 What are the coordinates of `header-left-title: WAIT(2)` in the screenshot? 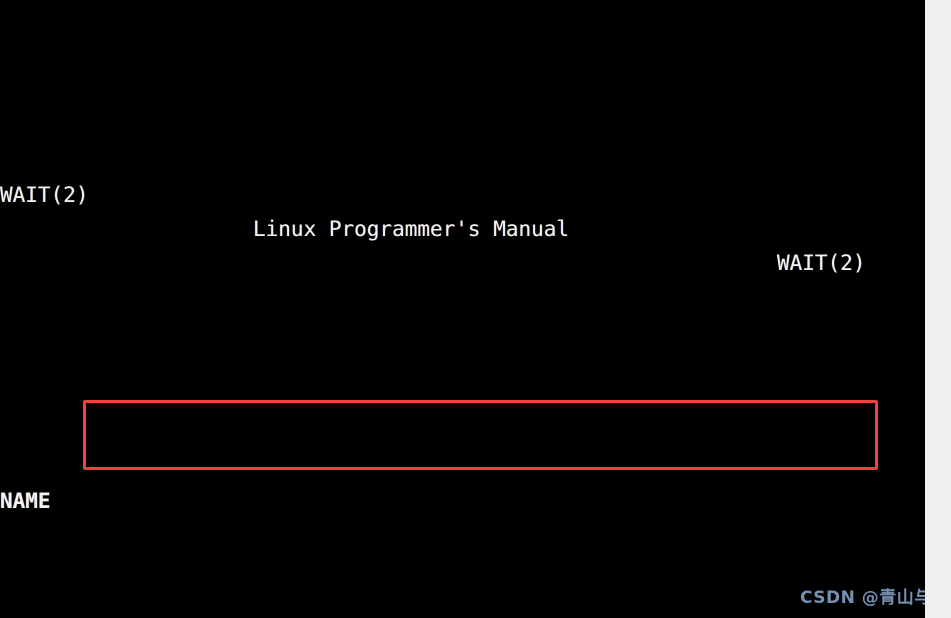 It's located at (44, 195).